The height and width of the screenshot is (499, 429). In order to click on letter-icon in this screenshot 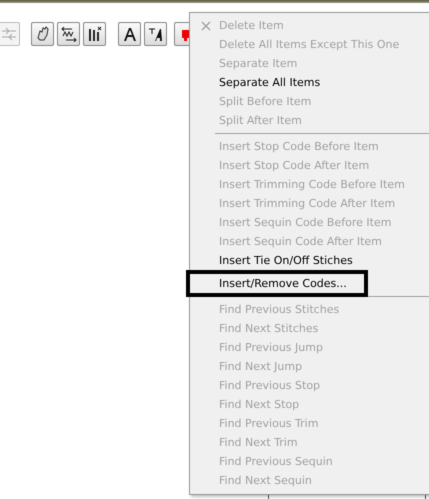, I will do `click(130, 34)`.